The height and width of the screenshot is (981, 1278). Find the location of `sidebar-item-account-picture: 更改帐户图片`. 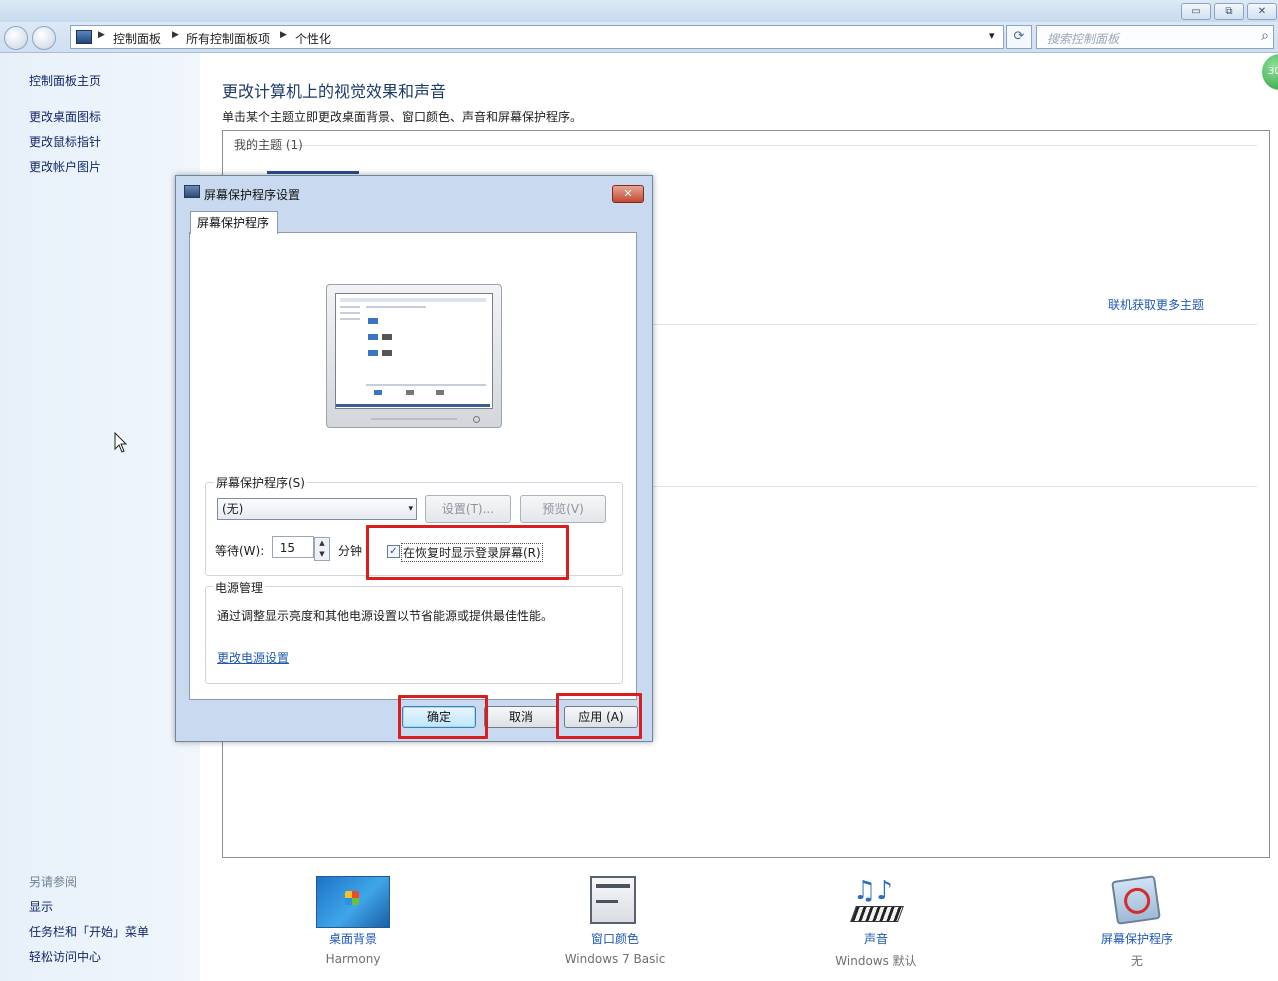

sidebar-item-account-picture: 更改帐户图片 is located at coordinates (65, 166).